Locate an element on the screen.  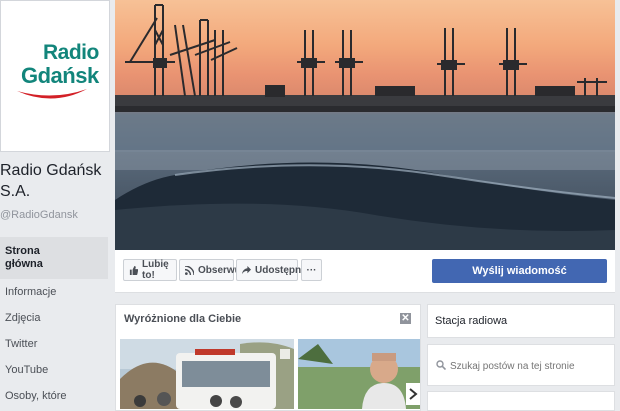
nav-item-people: Osoby, które is located at coordinates (54, 396).